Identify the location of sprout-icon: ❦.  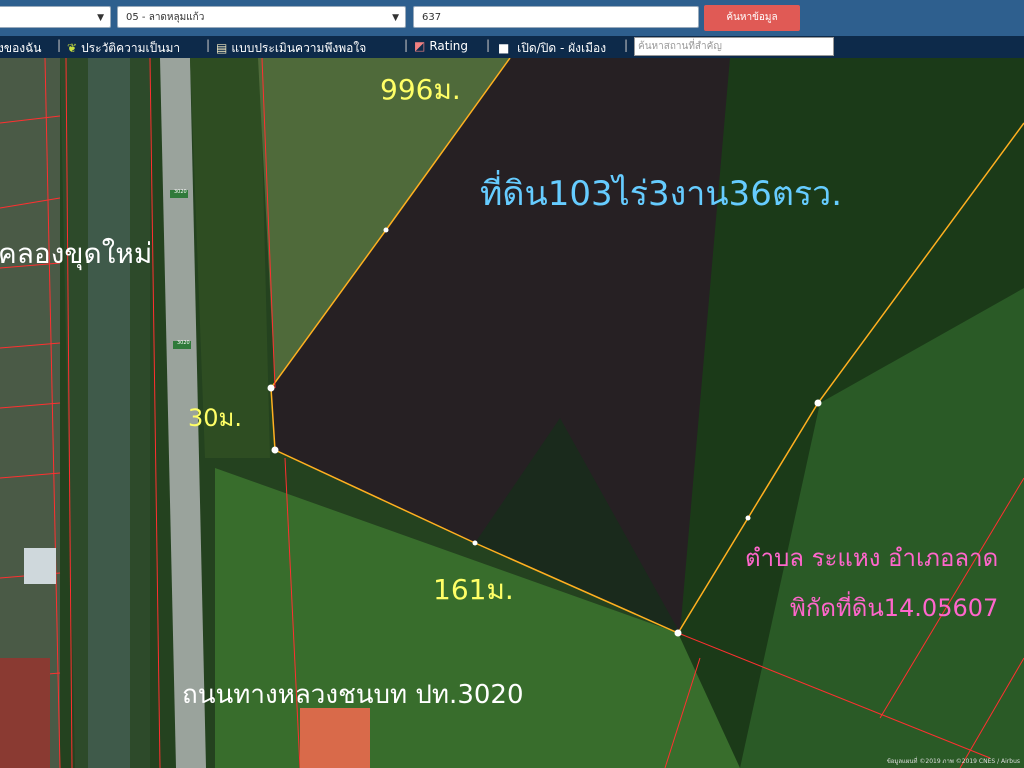
(72, 48).